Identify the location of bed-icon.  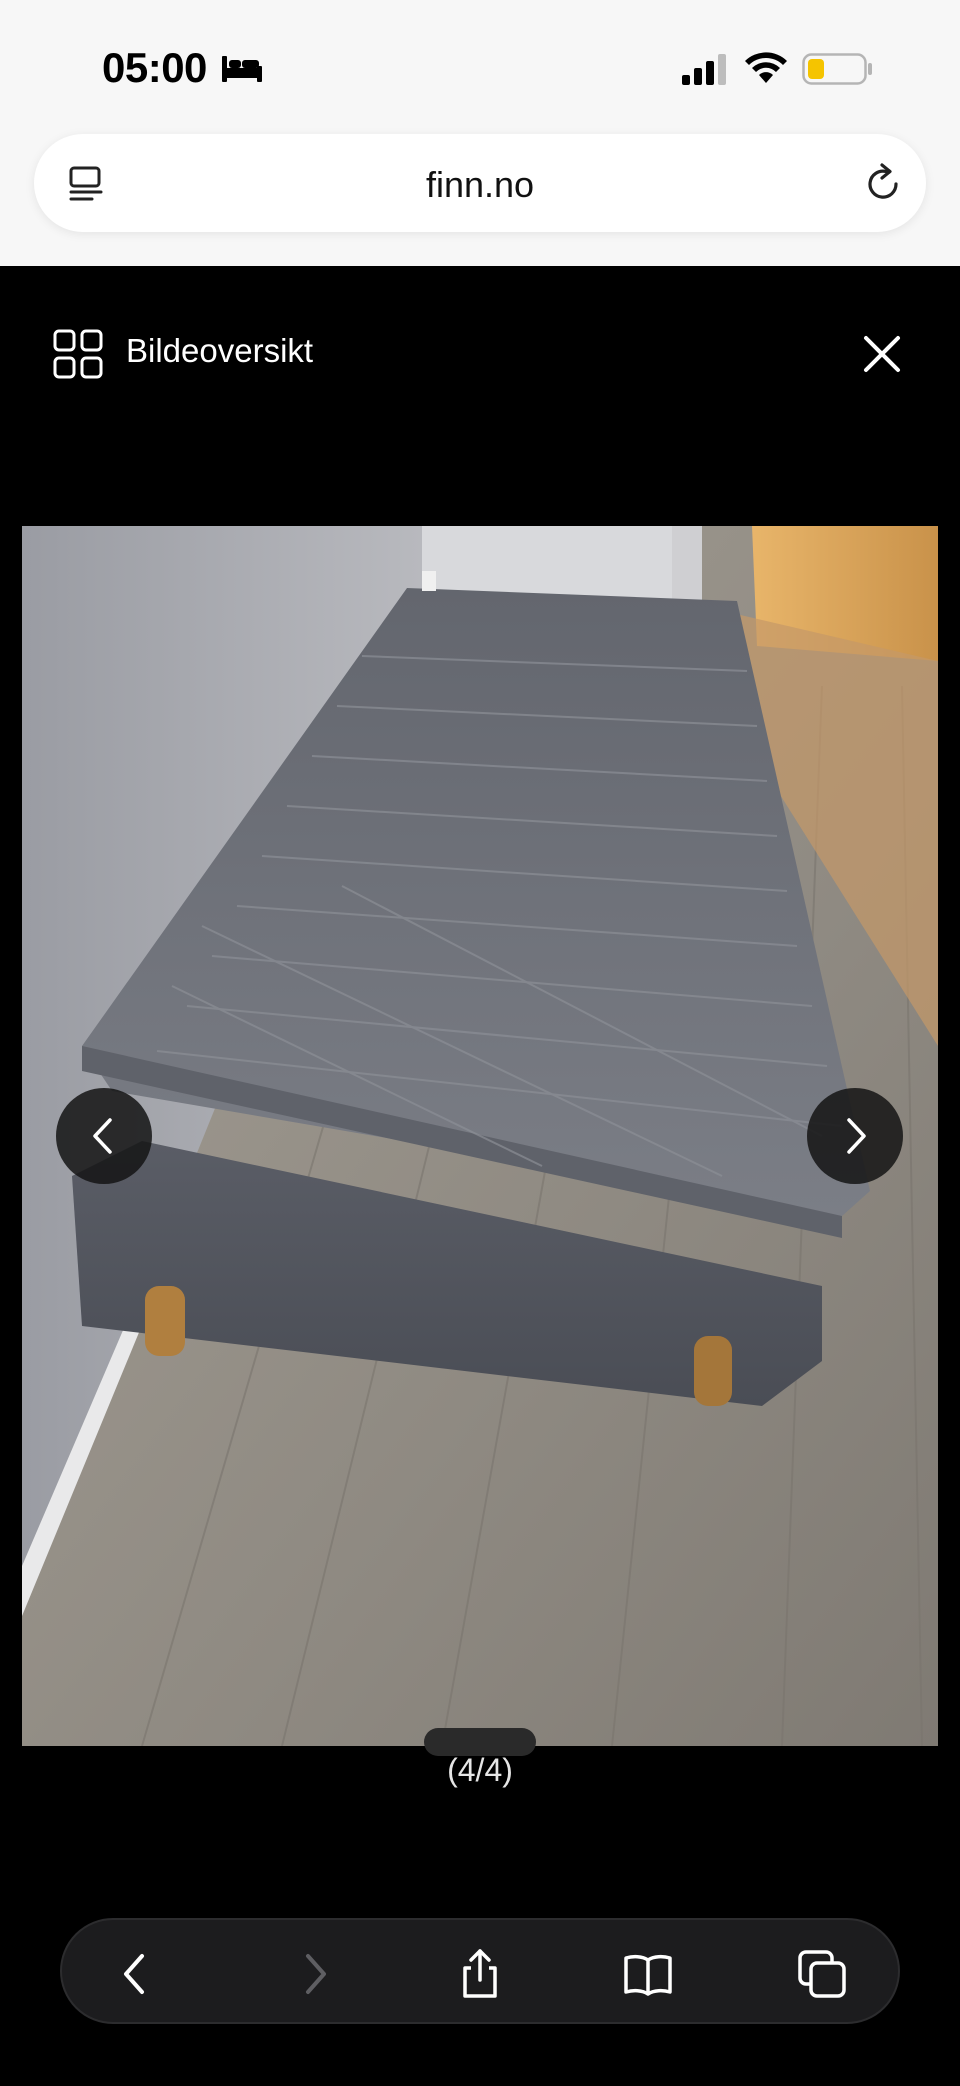
(242, 69).